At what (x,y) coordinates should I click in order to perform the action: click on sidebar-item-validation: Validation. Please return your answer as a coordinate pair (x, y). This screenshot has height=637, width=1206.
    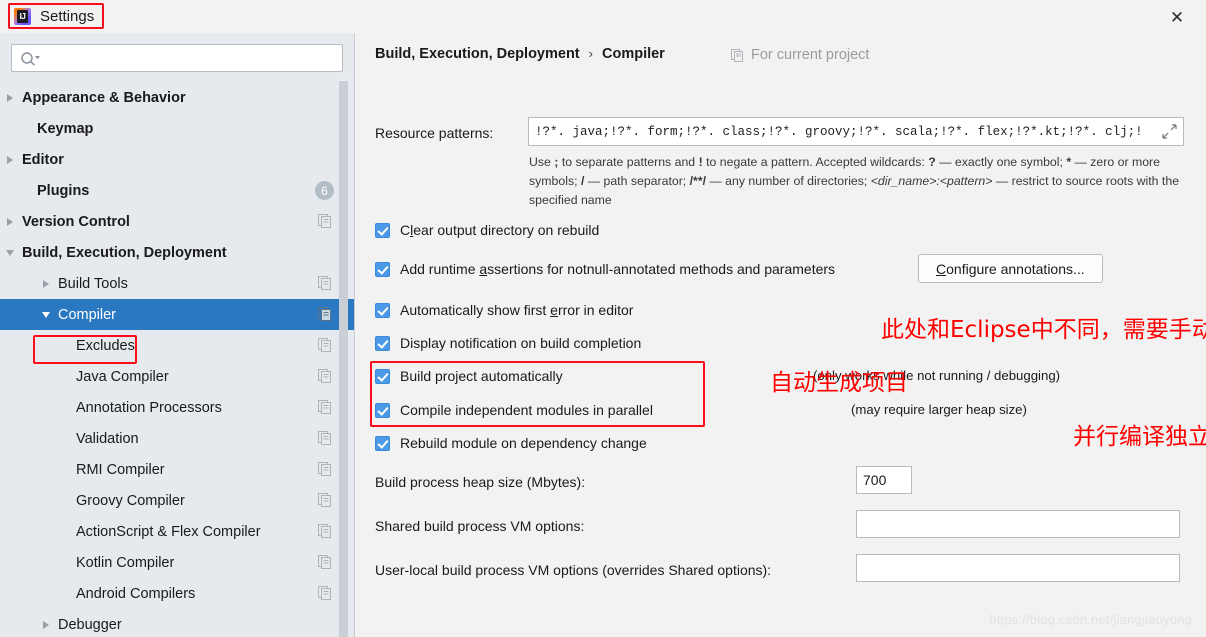
    Looking at the image, I should click on (177, 438).